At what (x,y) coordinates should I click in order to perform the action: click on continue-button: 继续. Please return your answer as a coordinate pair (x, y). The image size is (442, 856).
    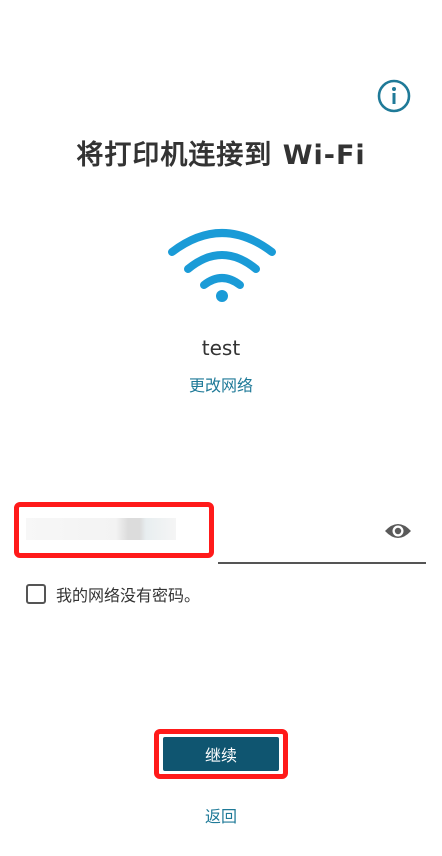
    Looking at the image, I should click on (221, 754).